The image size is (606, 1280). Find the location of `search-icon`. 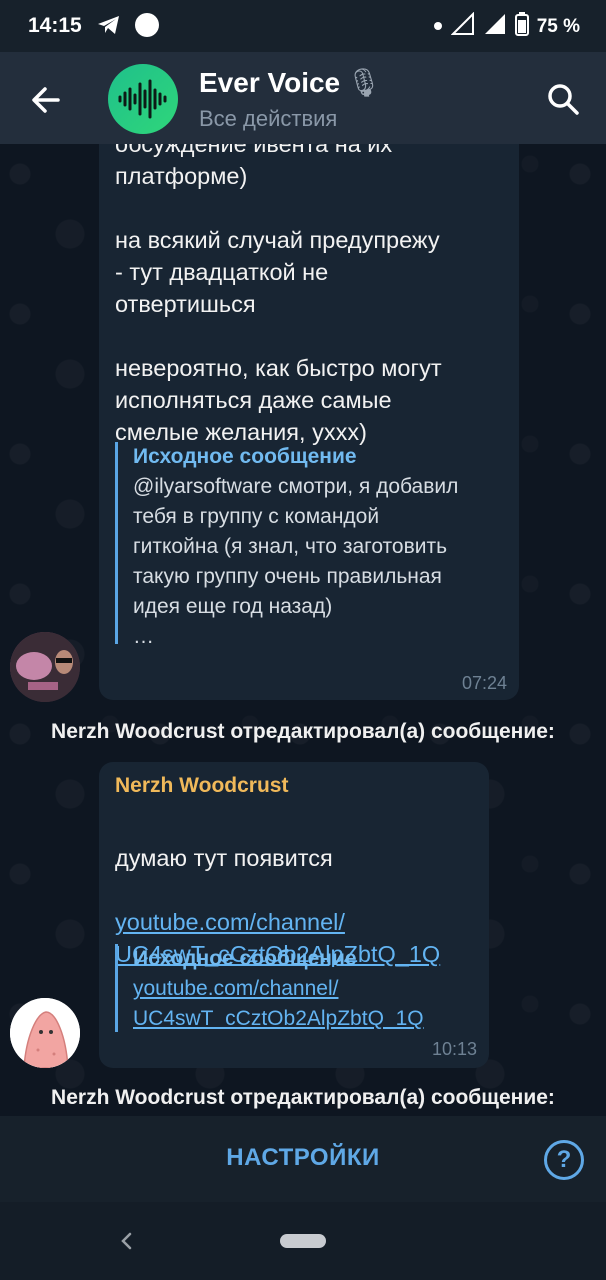

search-icon is located at coordinates (563, 99).